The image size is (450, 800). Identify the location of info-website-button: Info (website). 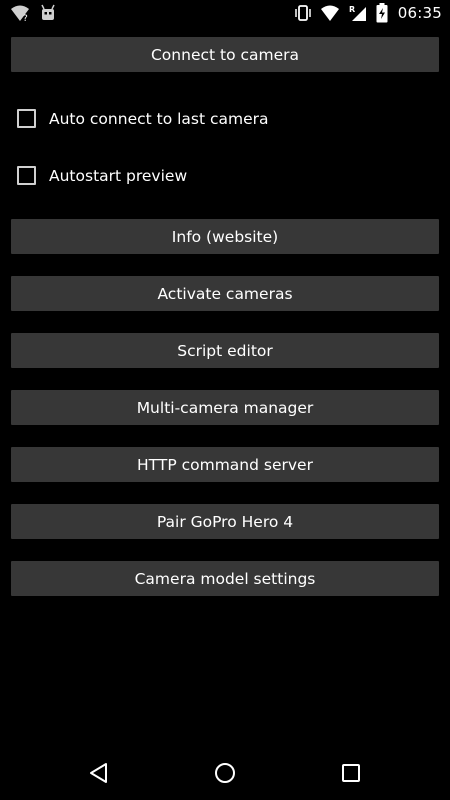
(225, 236).